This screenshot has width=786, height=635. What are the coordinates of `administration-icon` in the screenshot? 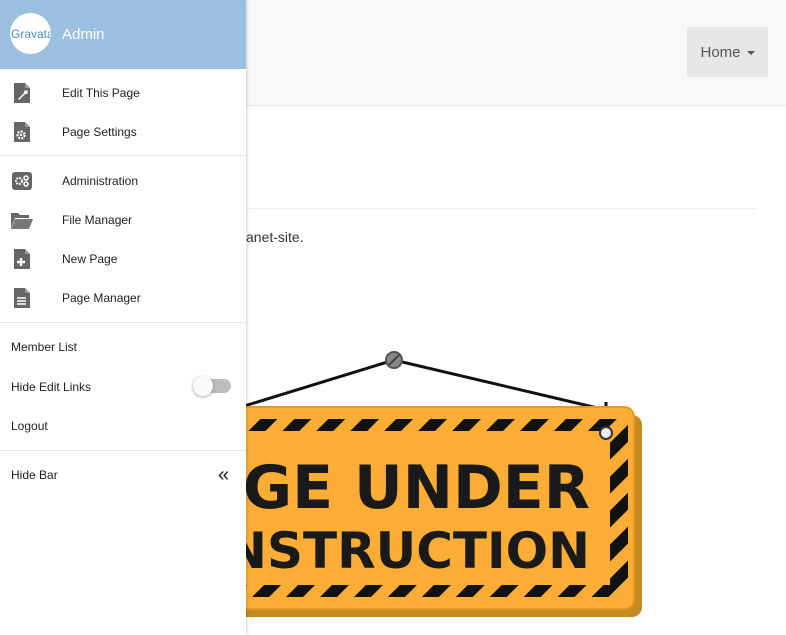 It's located at (22, 180).